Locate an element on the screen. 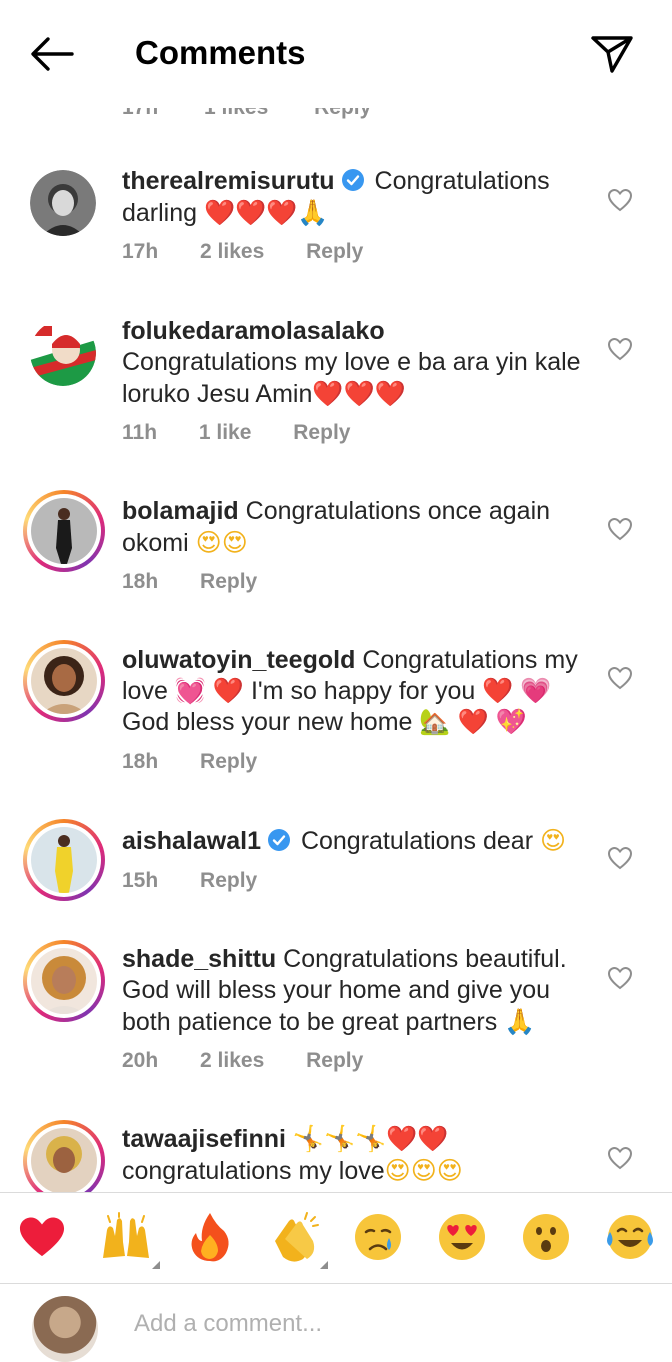 The height and width of the screenshot is (1362, 672). arrow-left-icon is located at coordinates (52, 54).